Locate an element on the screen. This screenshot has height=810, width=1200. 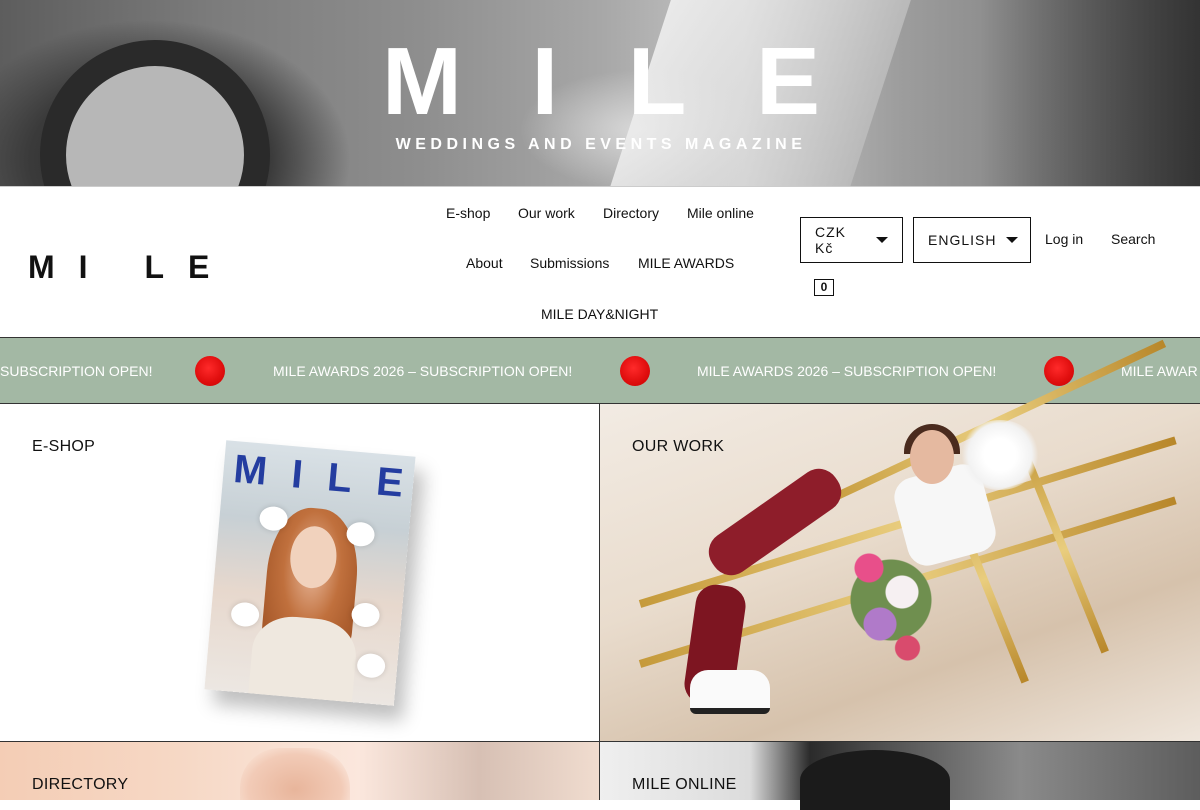
hero-car-wheel is located at coordinates (155, 113).